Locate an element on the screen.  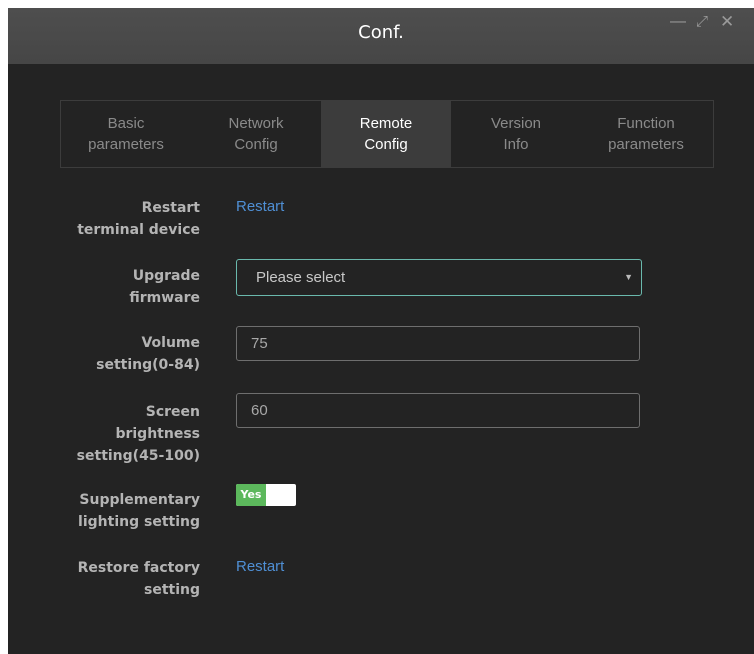
minimize-icon: — is located at coordinates (678, 22).